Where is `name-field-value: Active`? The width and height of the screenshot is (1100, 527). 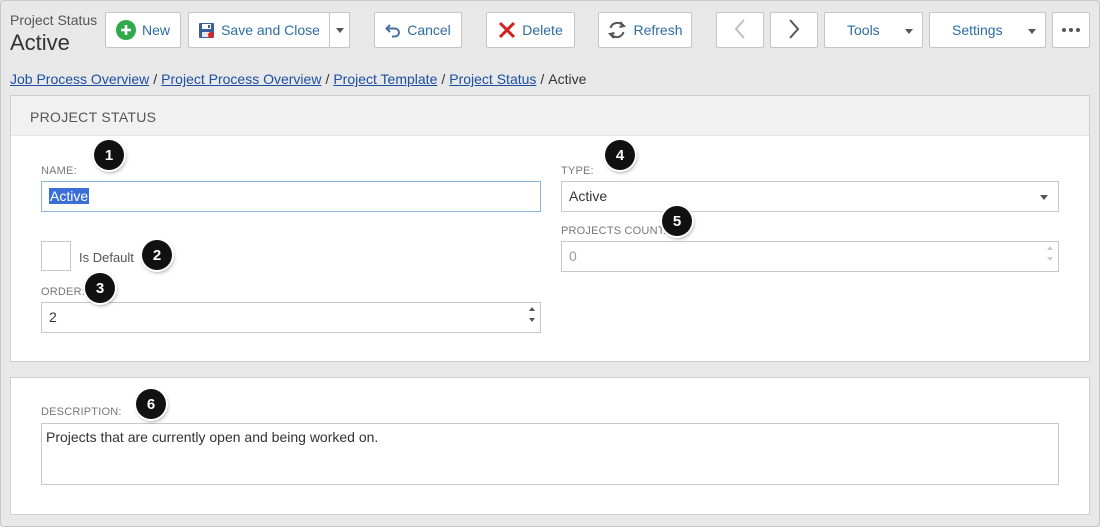
name-field-value: Active is located at coordinates (69, 196).